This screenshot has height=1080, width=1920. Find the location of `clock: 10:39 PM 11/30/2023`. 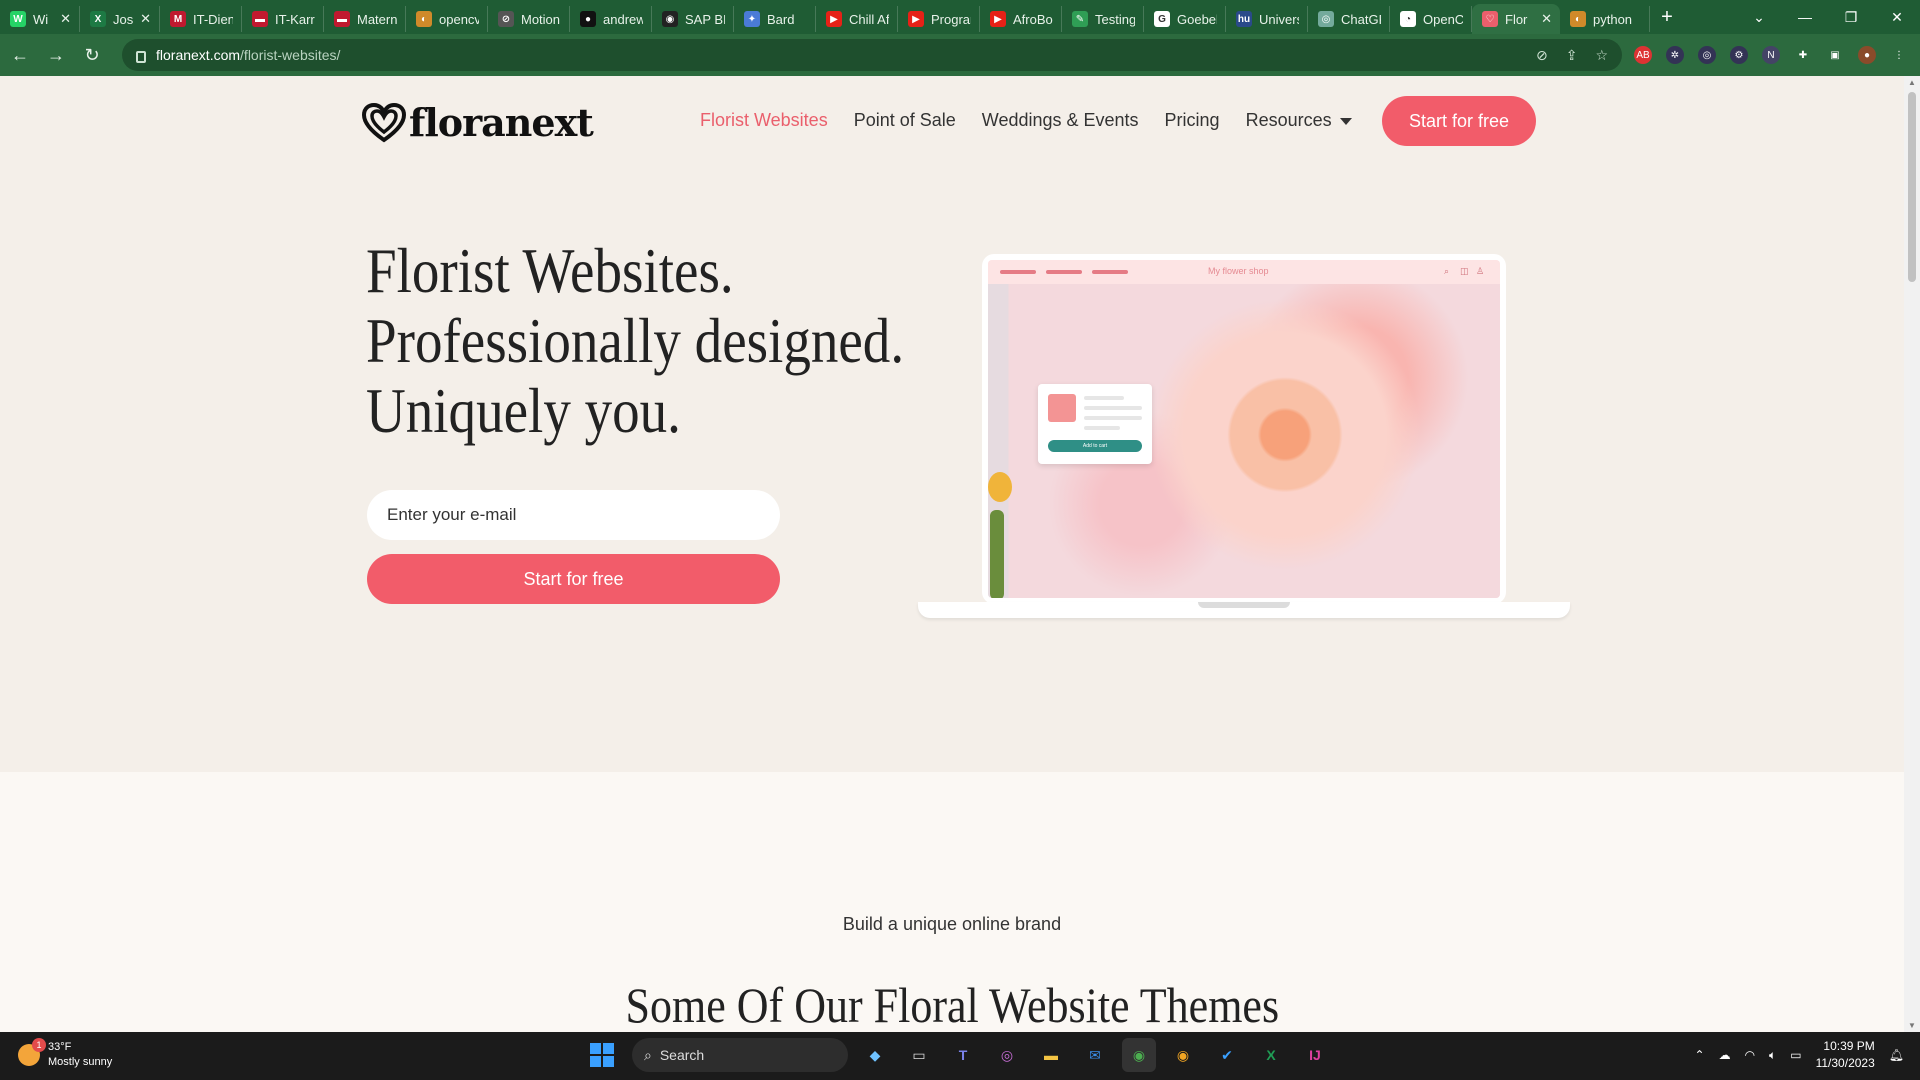

clock: 10:39 PM 11/30/2023 is located at coordinates (1845, 1055).